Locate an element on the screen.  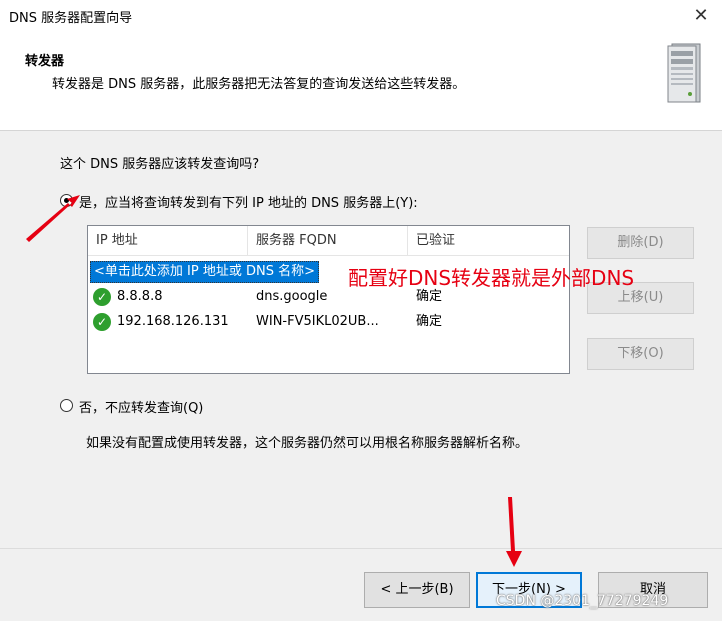
close-icon: ✕ is located at coordinates (701, 16).